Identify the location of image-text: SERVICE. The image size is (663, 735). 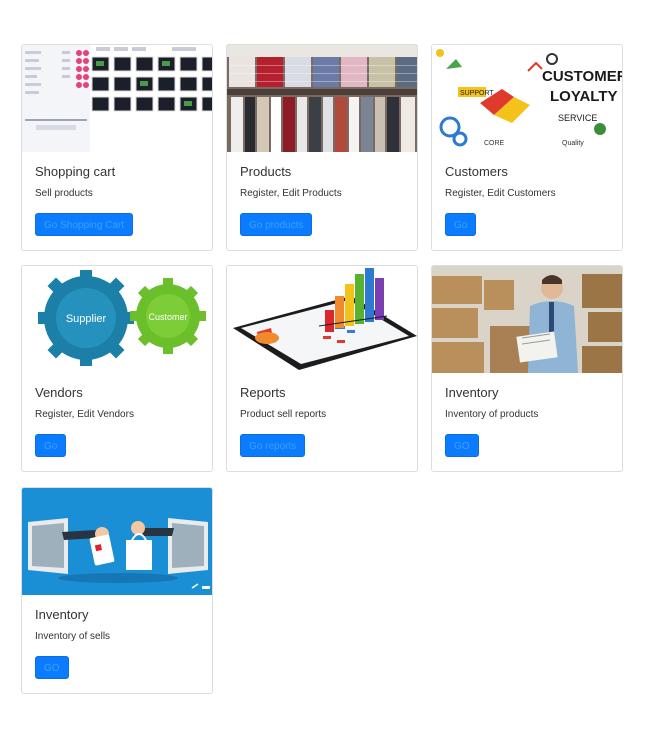
(577, 118).